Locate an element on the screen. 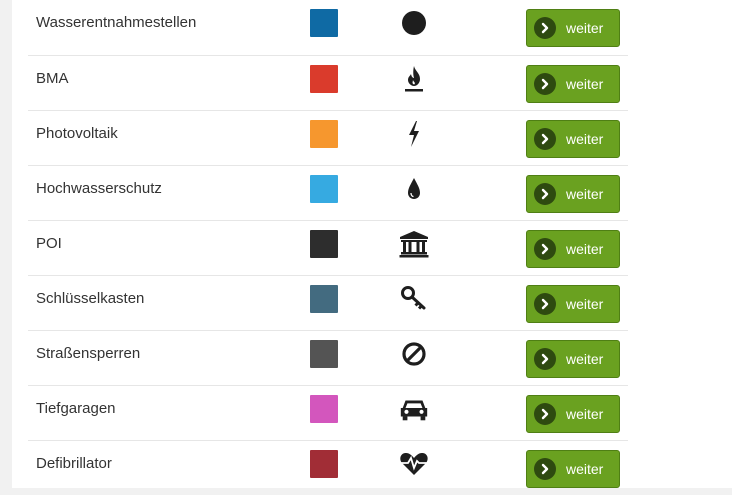  bank-icon is located at coordinates (414, 244).